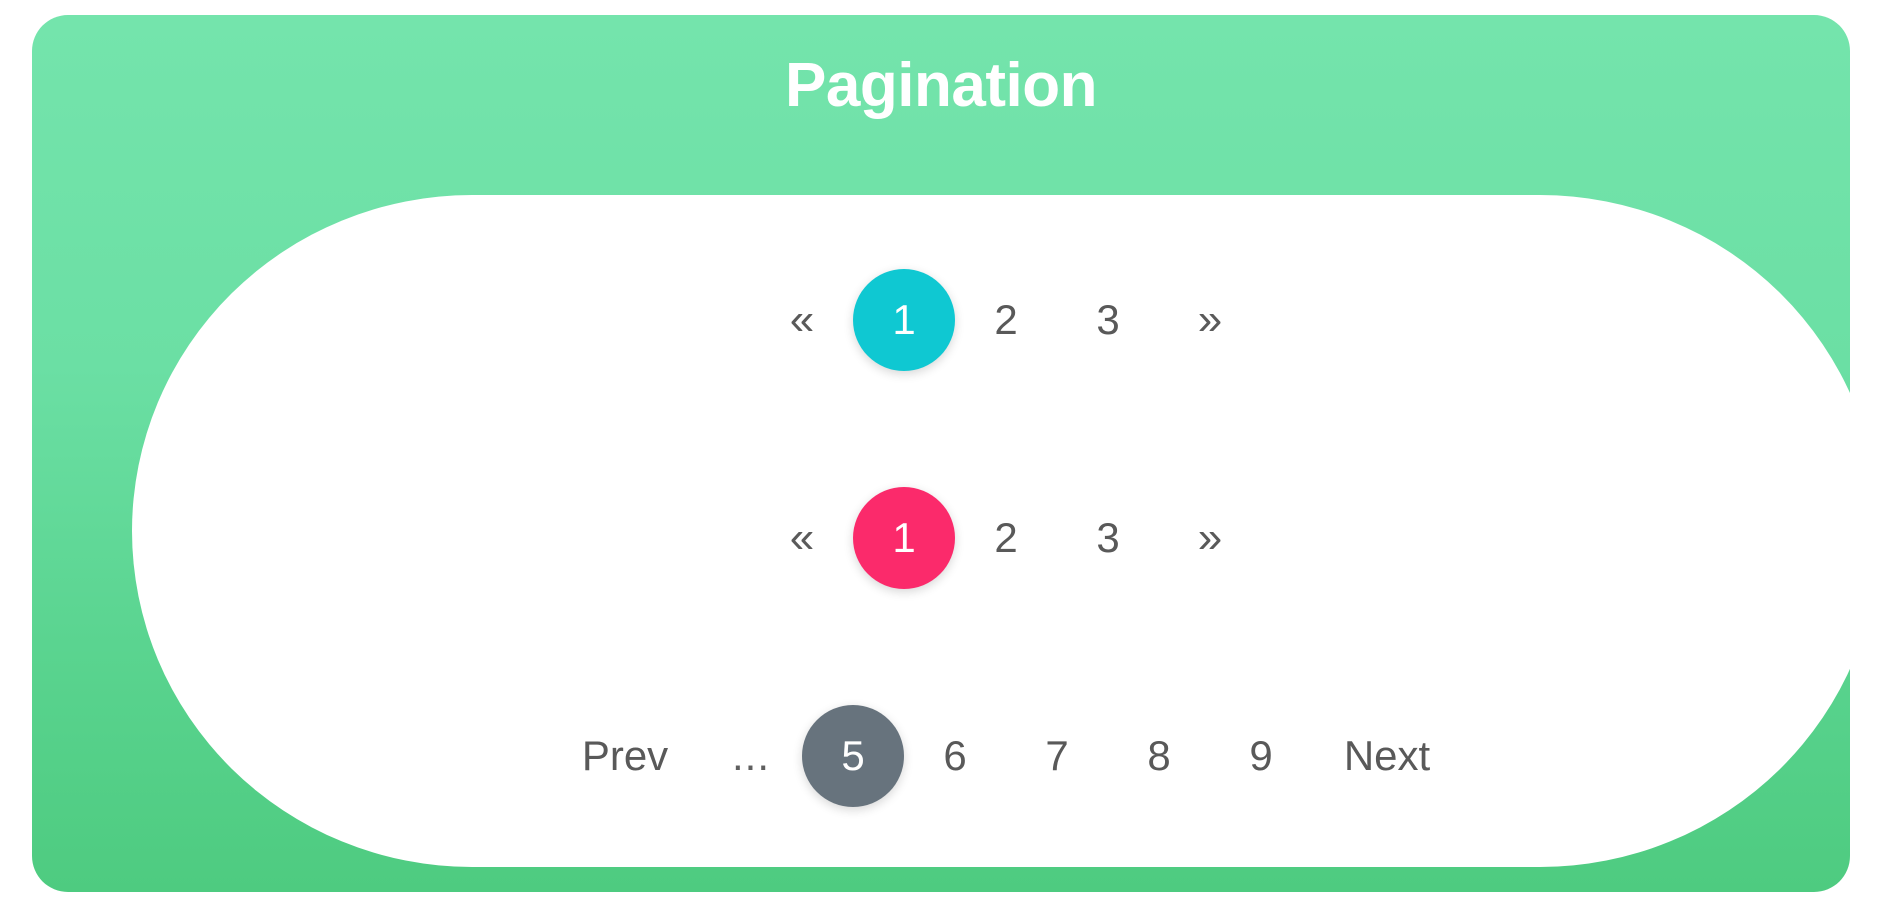 This screenshot has height=906, width=1880. Describe the element at coordinates (955, 756) in the screenshot. I see `page-6: 6` at that location.